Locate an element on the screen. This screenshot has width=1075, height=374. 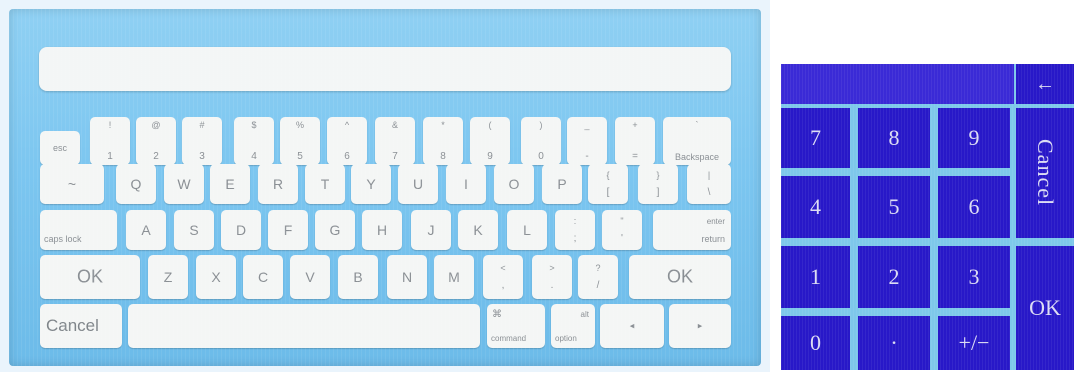
backspace-key: ` Backspace is located at coordinates (697, 141).